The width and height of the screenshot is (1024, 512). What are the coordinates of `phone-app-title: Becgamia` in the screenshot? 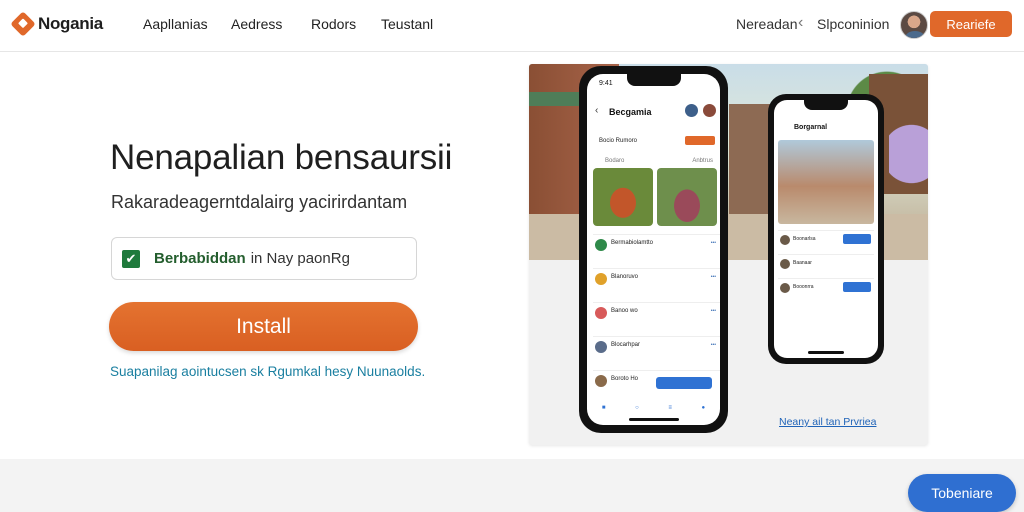 It's located at (630, 112).